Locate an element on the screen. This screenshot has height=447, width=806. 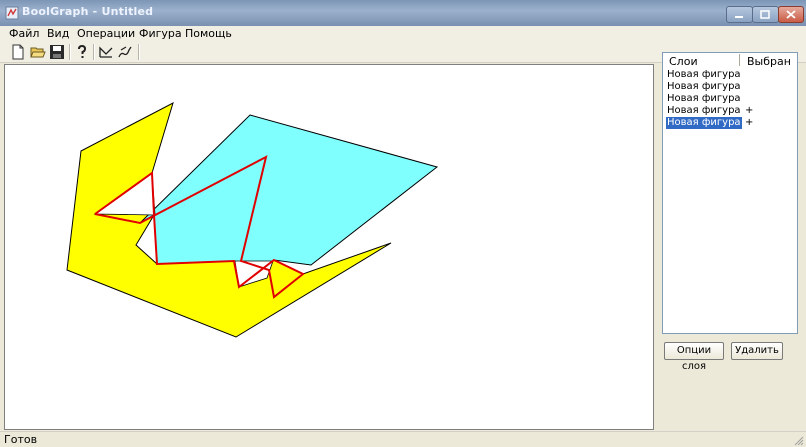
close-icon is located at coordinates (791, 14).